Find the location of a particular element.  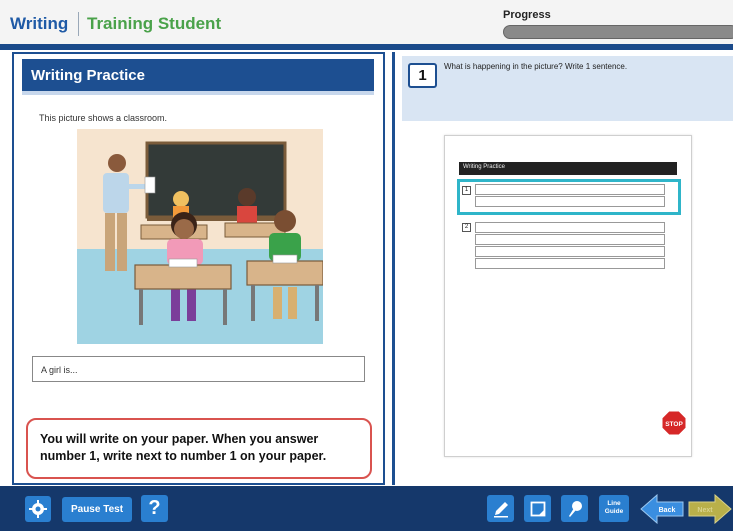

next-button: Next is located at coordinates (710, 509).